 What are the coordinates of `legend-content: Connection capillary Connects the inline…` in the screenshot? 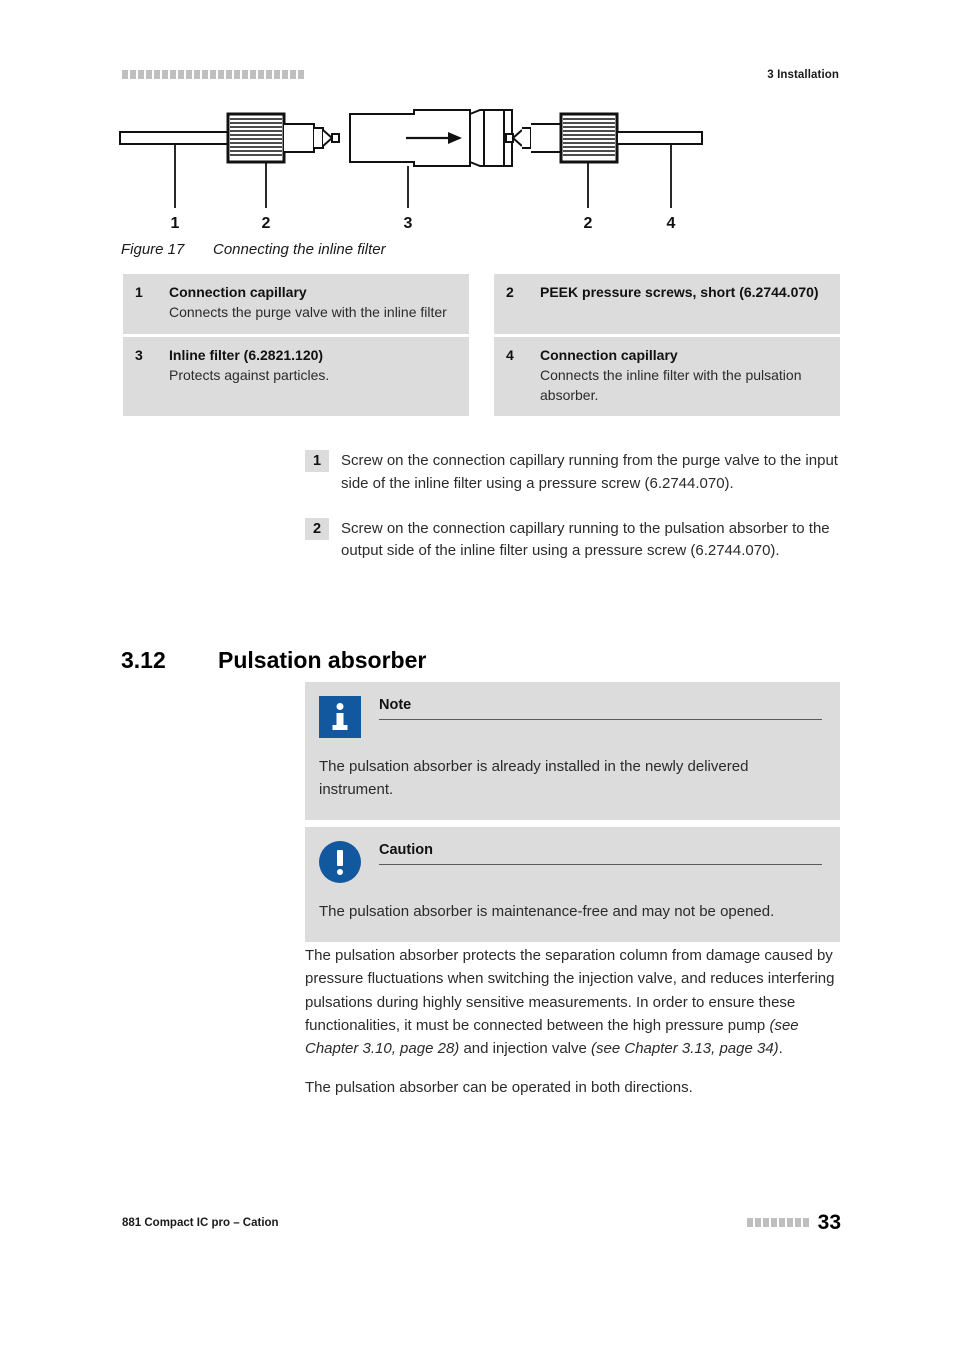 It's located at (684, 376).